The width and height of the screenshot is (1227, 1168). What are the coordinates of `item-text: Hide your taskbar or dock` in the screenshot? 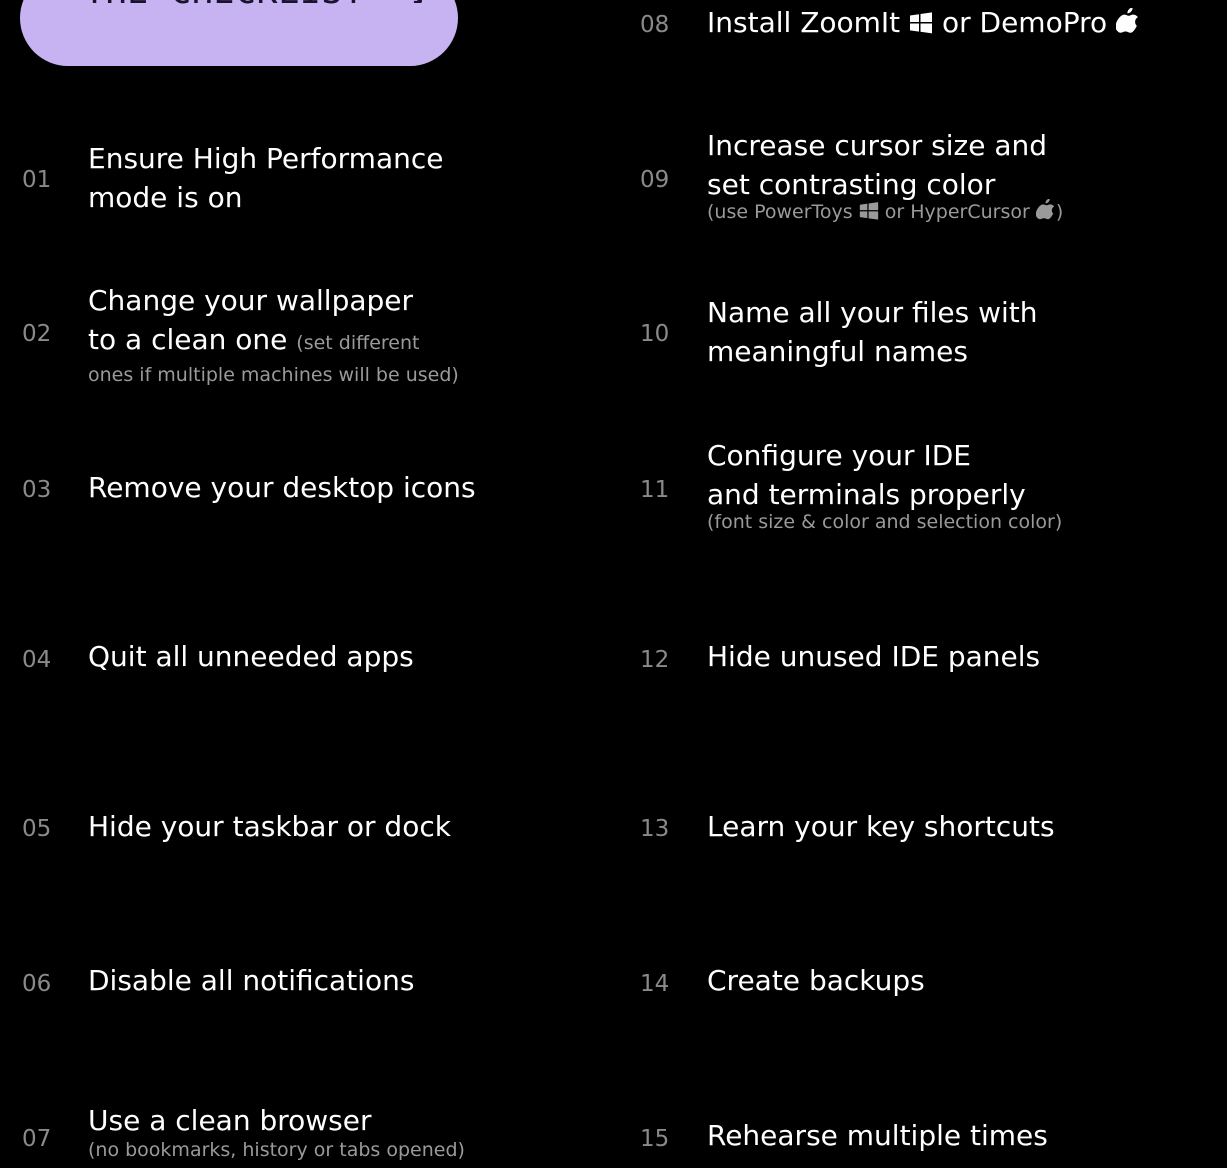 It's located at (269, 826).